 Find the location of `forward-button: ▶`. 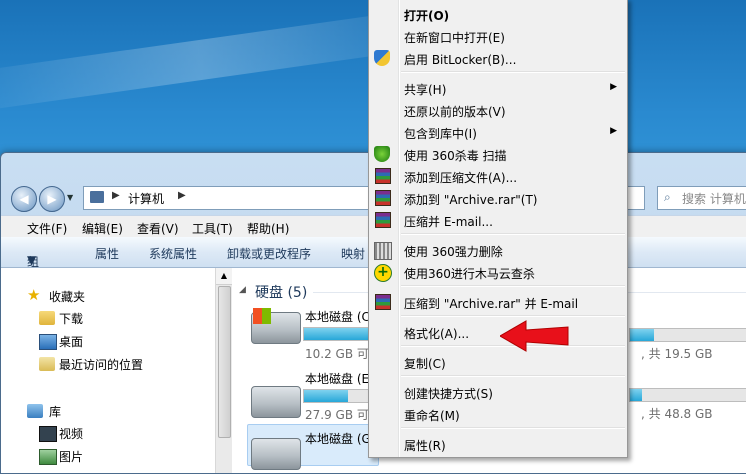

forward-button: ▶ is located at coordinates (52, 199).